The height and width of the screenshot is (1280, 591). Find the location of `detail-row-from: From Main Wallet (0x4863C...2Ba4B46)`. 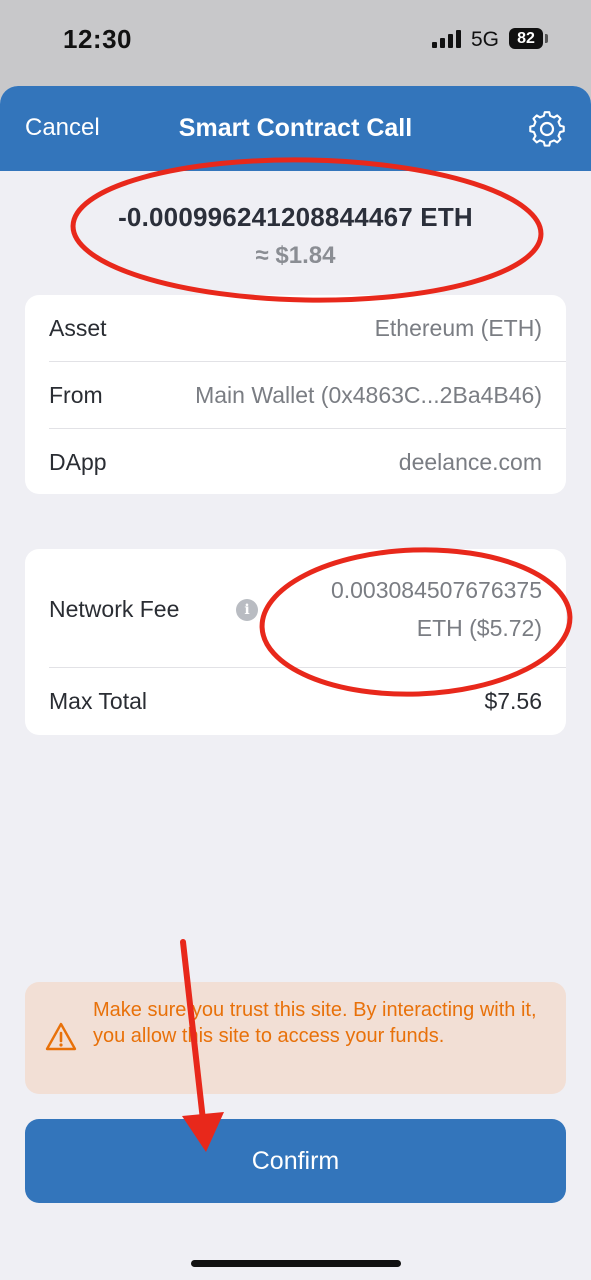

detail-row-from: From Main Wallet (0x4863C...2Ba4B46) is located at coordinates (295, 397).